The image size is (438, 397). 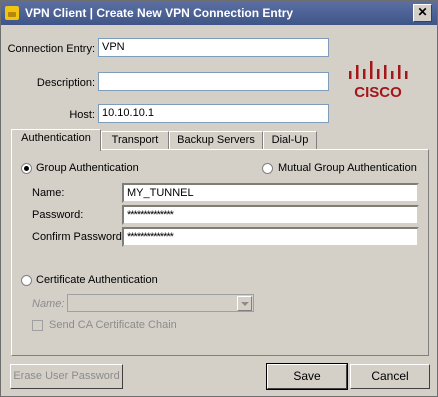 What do you see at coordinates (307, 376) in the screenshot?
I see `save-button: Save` at bounding box center [307, 376].